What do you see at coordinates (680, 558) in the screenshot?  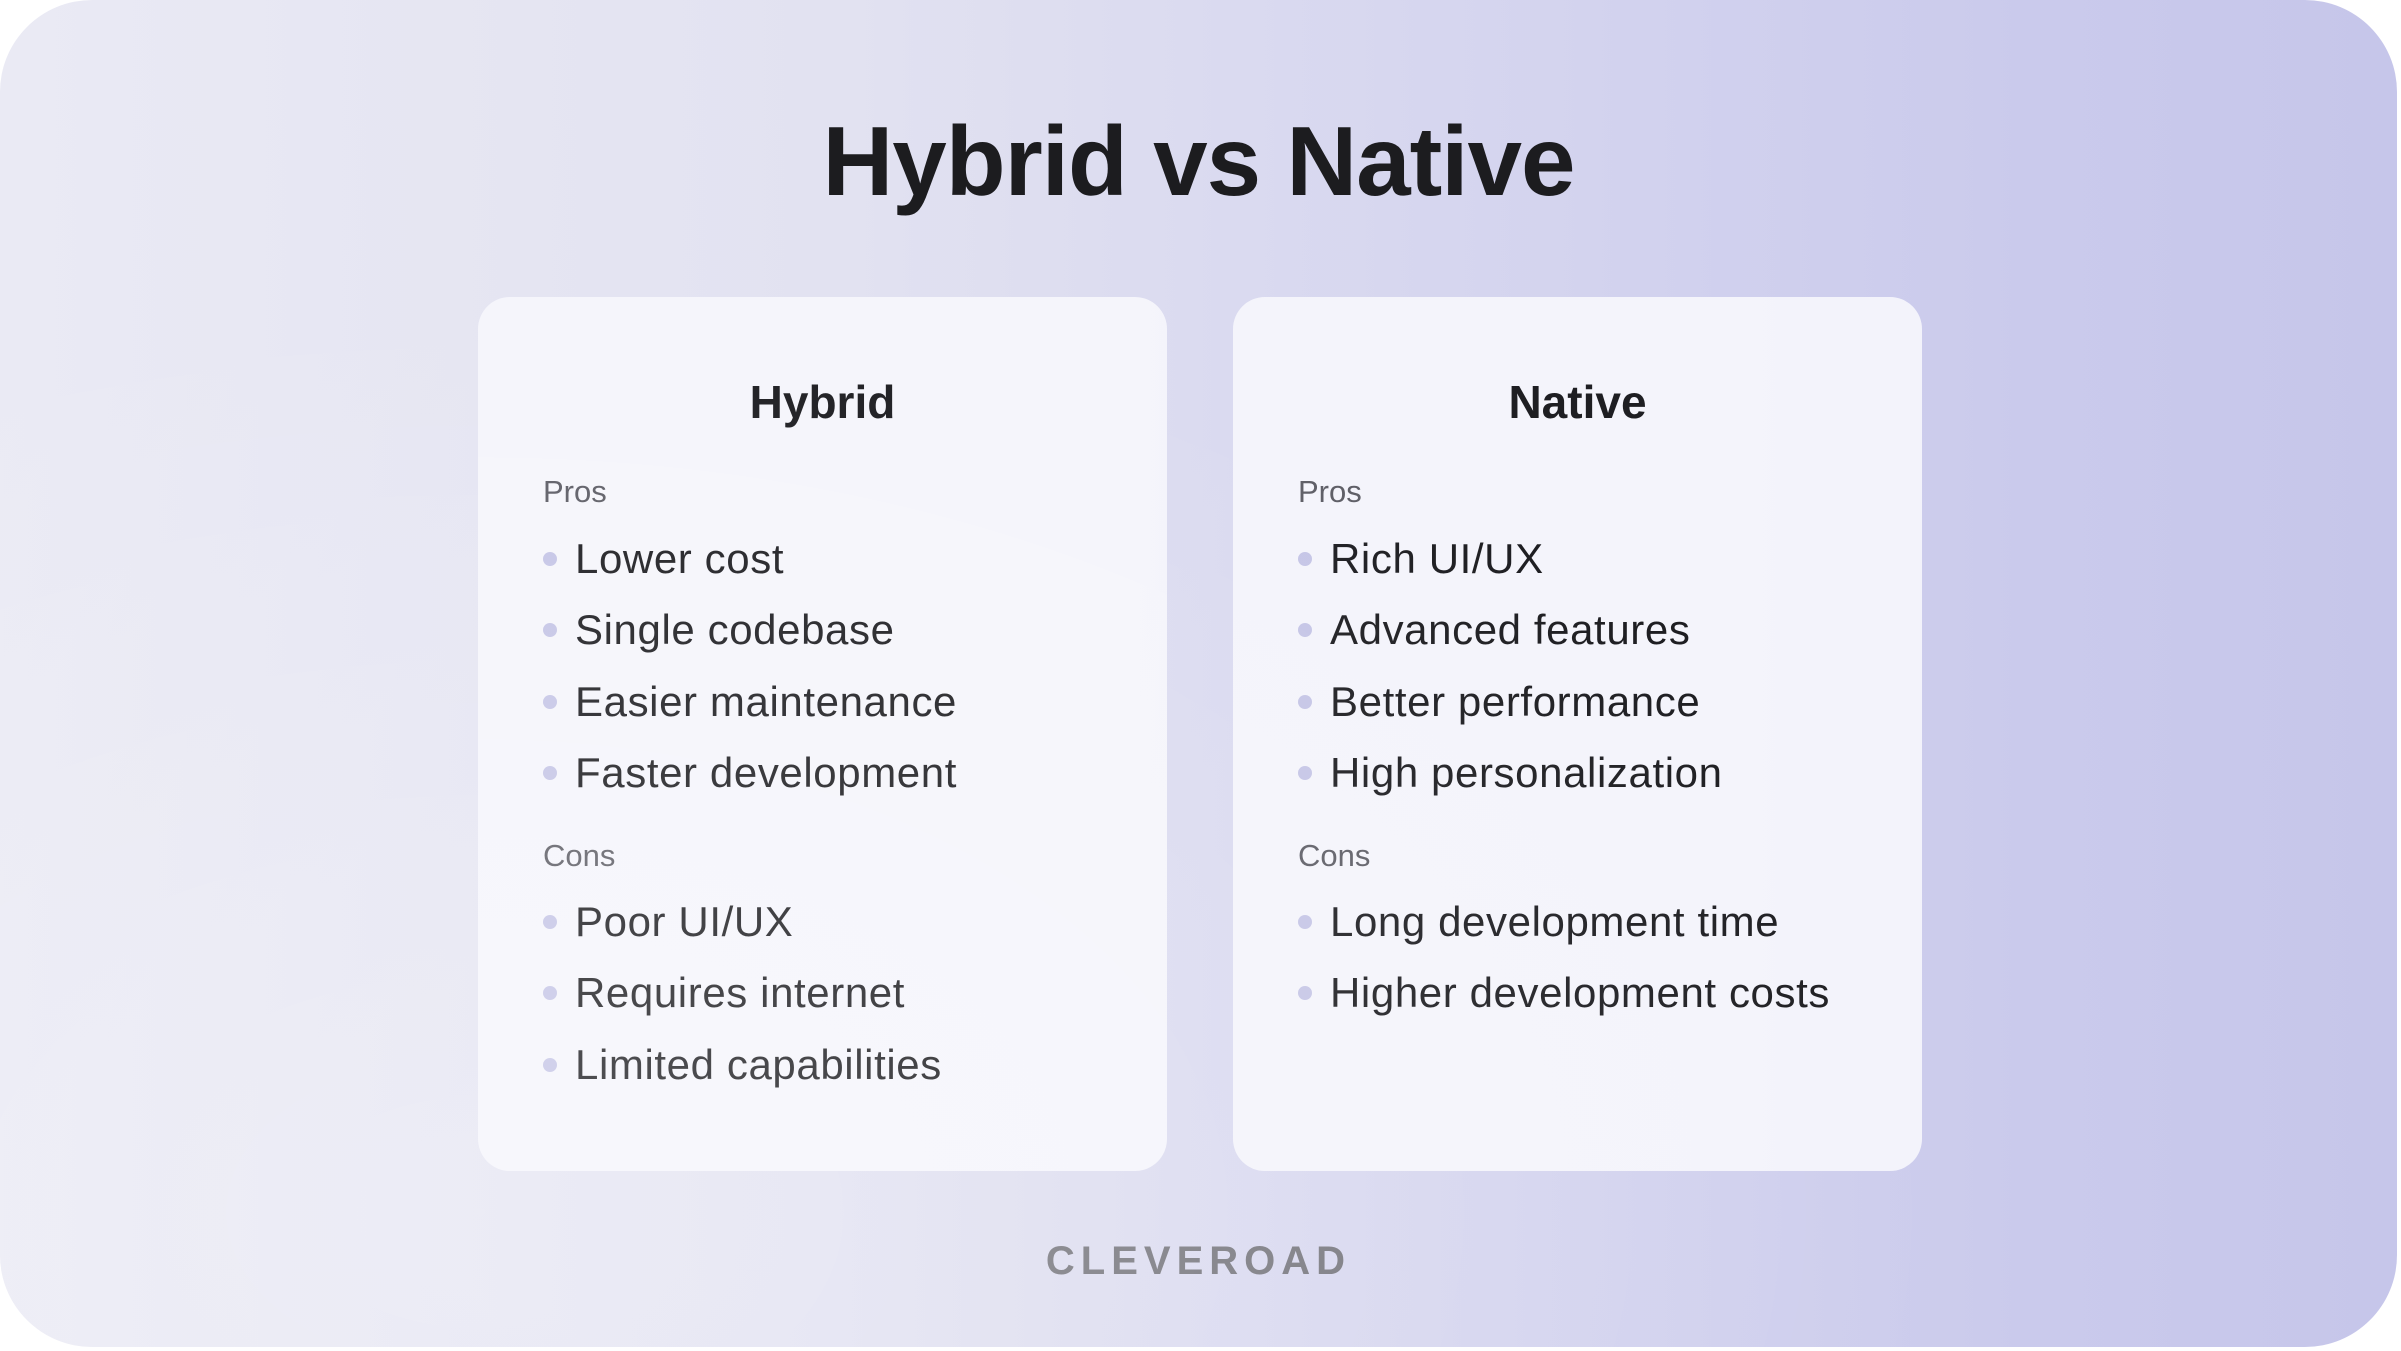 I see `item-text: Lower cost` at bounding box center [680, 558].